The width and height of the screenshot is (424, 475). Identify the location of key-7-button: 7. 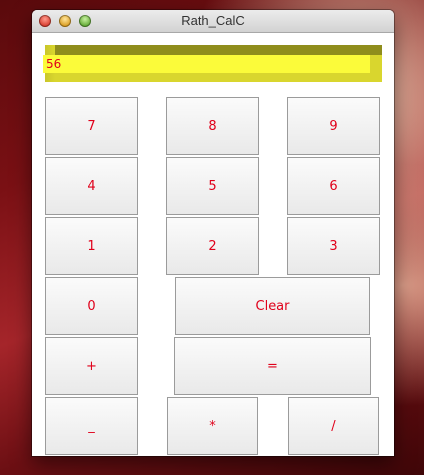
(91, 126).